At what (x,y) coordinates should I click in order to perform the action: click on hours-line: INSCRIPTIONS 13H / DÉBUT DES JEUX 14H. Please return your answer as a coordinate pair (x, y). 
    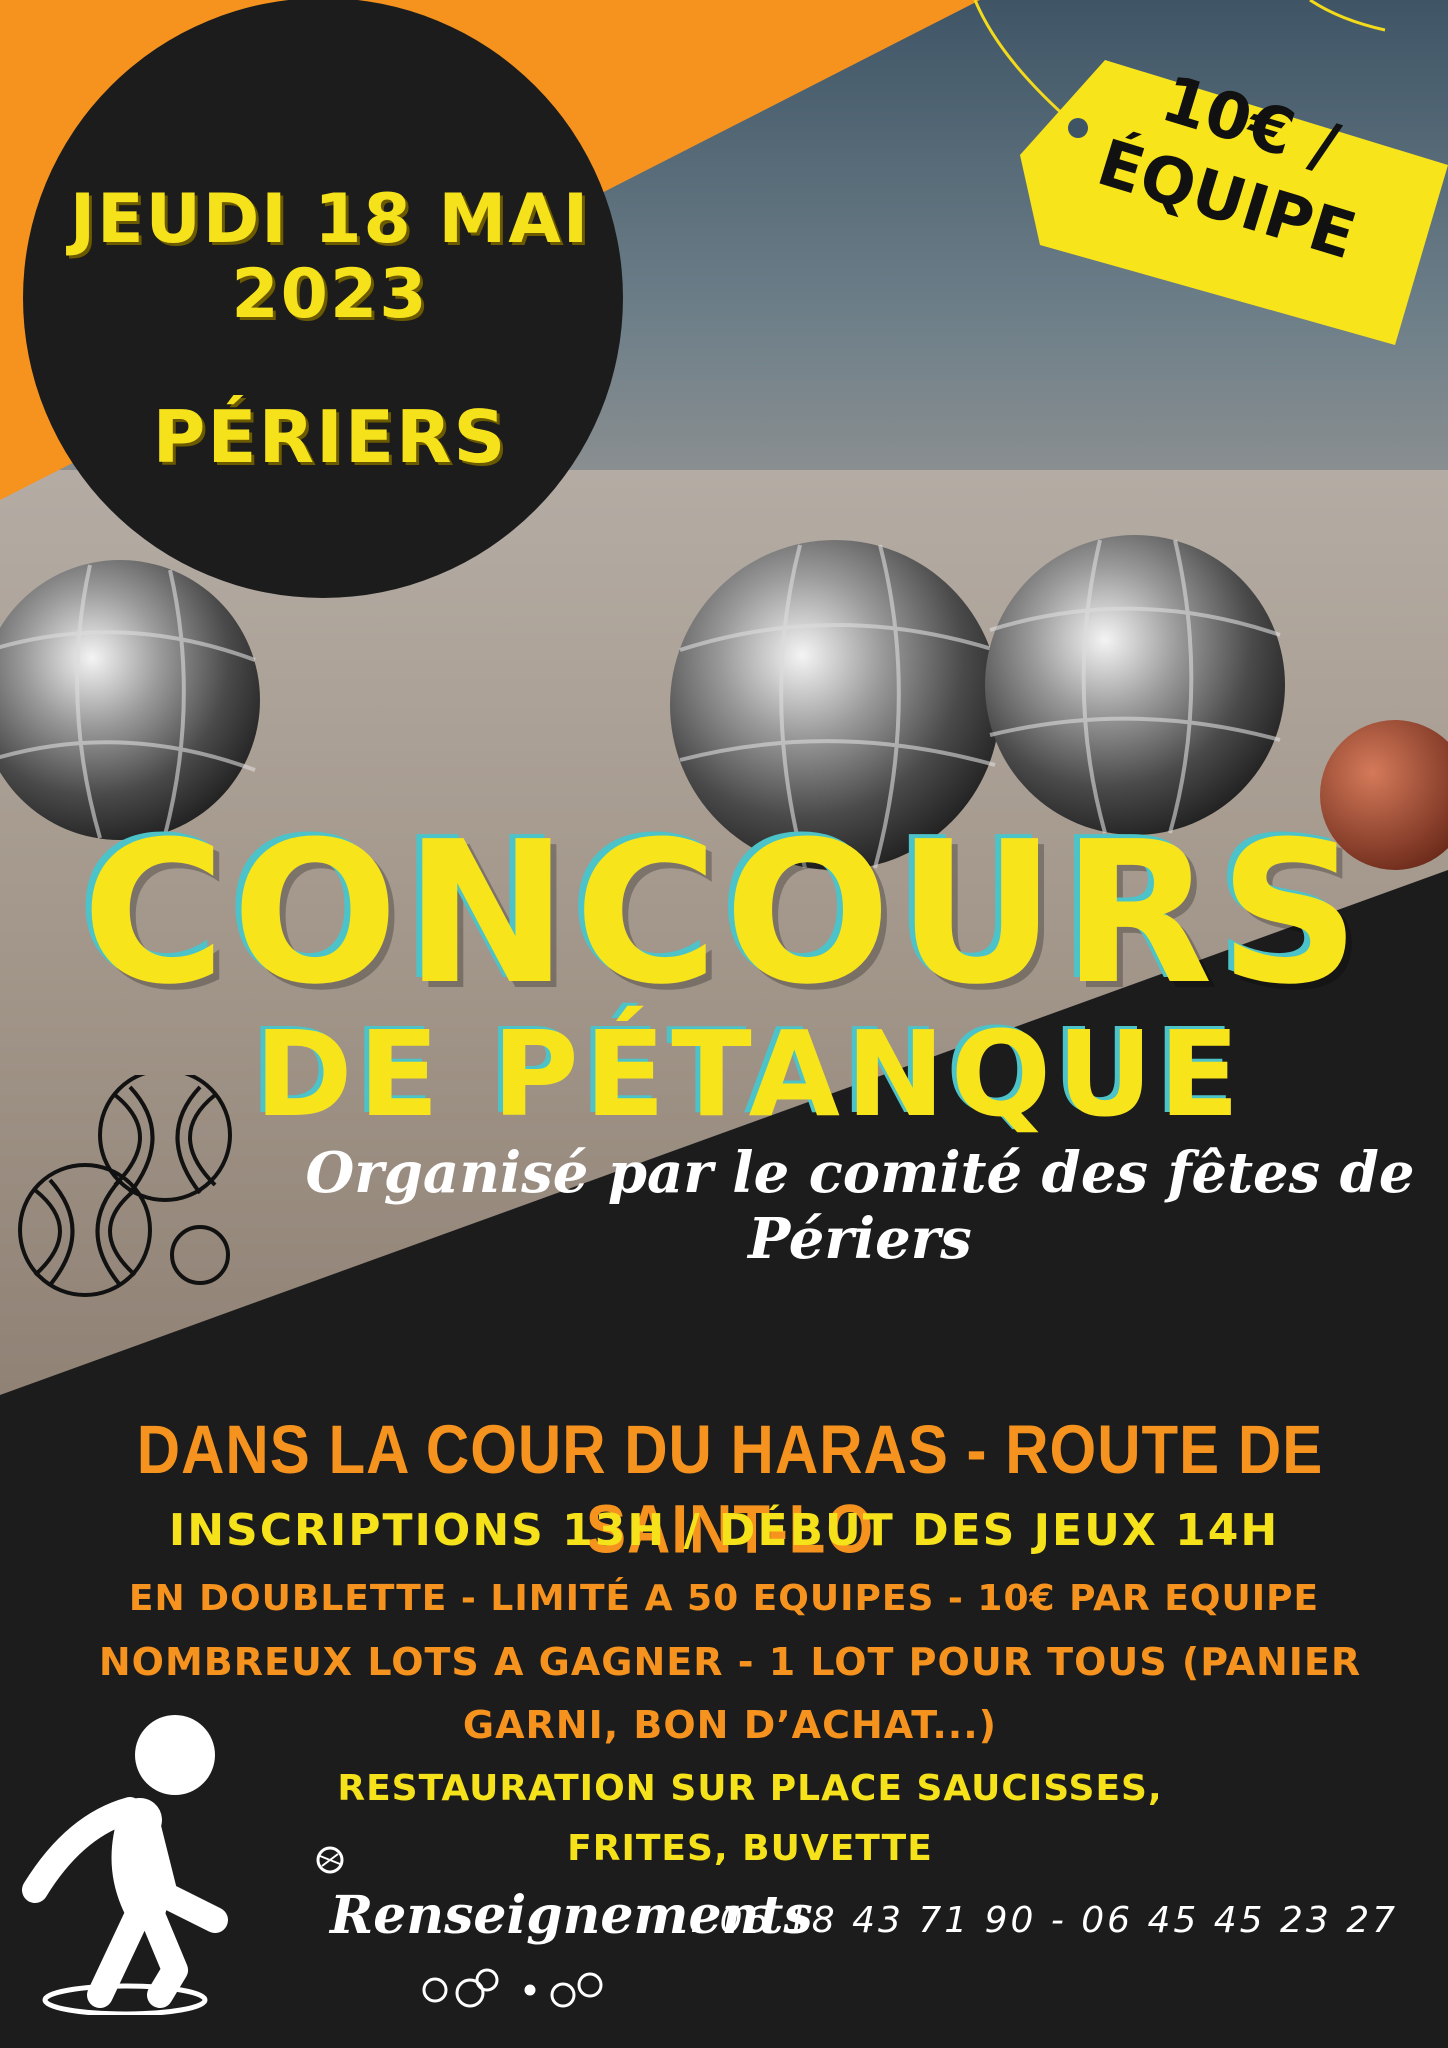
    Looking at the image, I should click on (724, 1530).